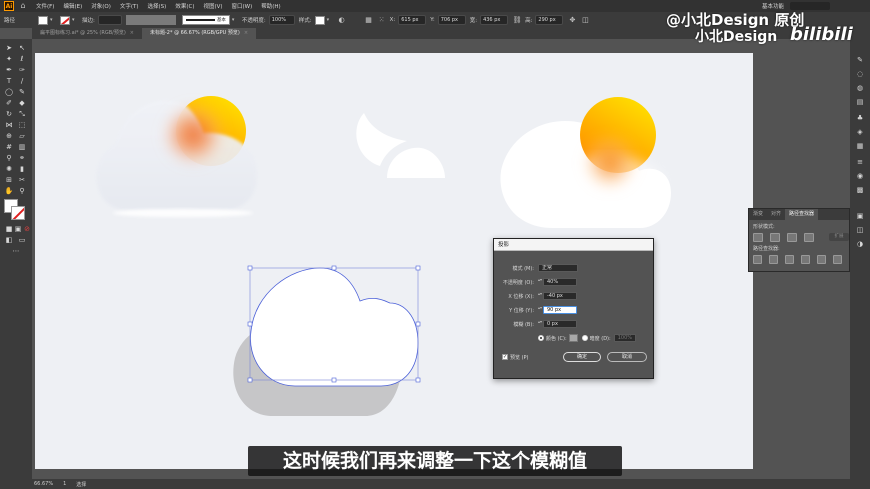 Image resolution: width=870 pixels, height=489 pixels. Describe the element at coordinates (9, 6) in the screenshot. I see `app-logo-icon: Ai` at that location.